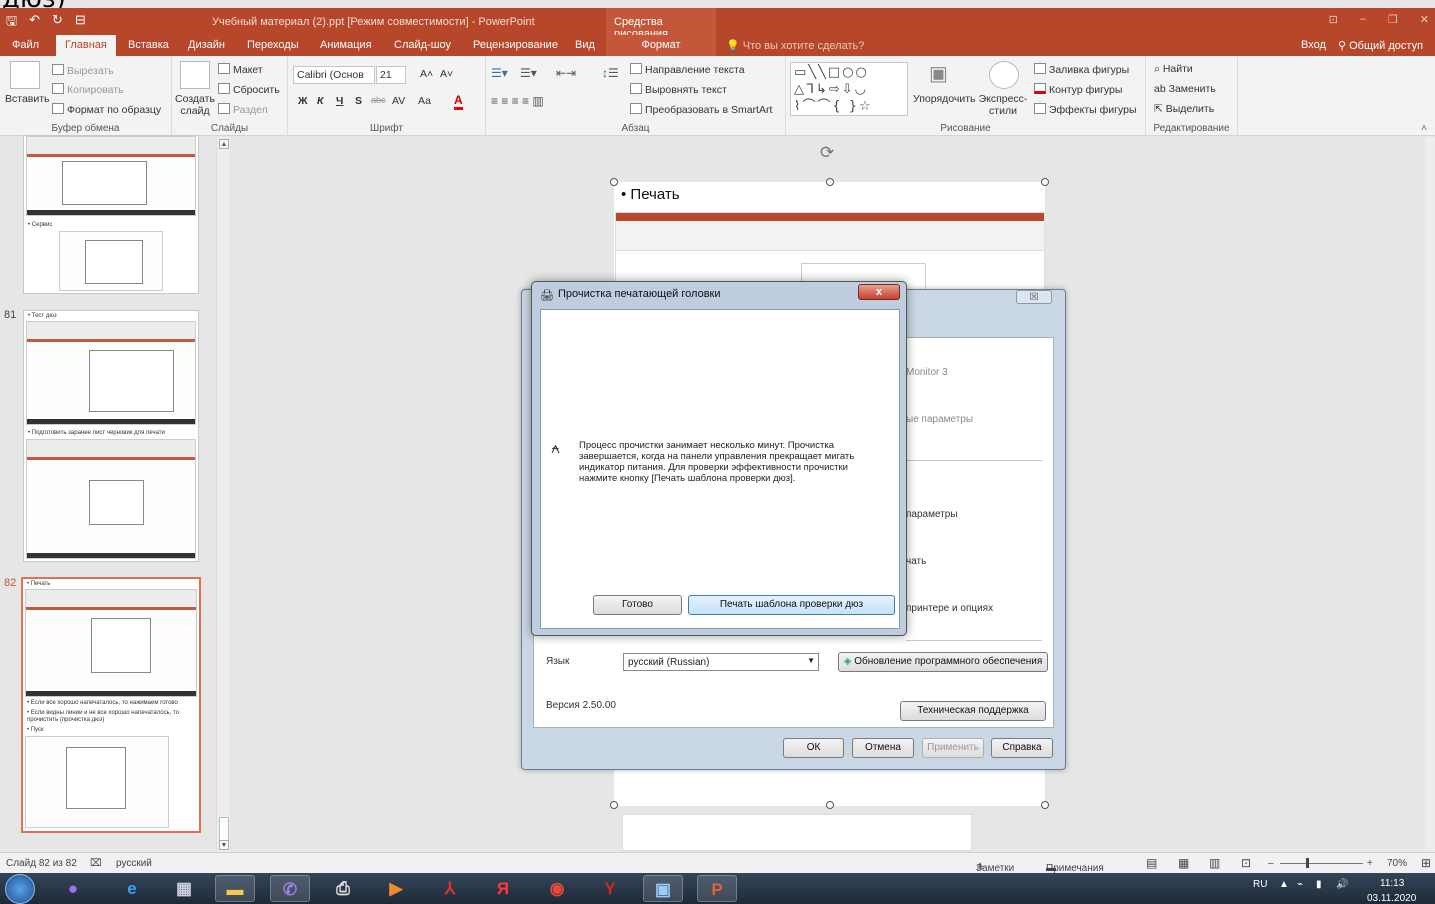 The width and height of the screenshot is (1435, 904). Describe the element at coordinates (1370, 863) in the screenshot. I see `zoom-in-icon: +` at that location.